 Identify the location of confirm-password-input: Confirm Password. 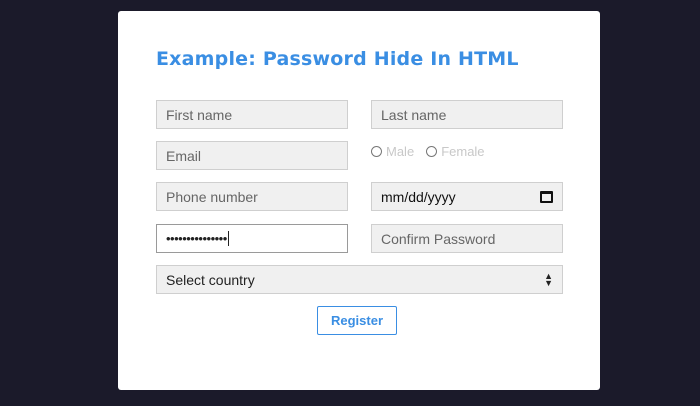
(467, 238).